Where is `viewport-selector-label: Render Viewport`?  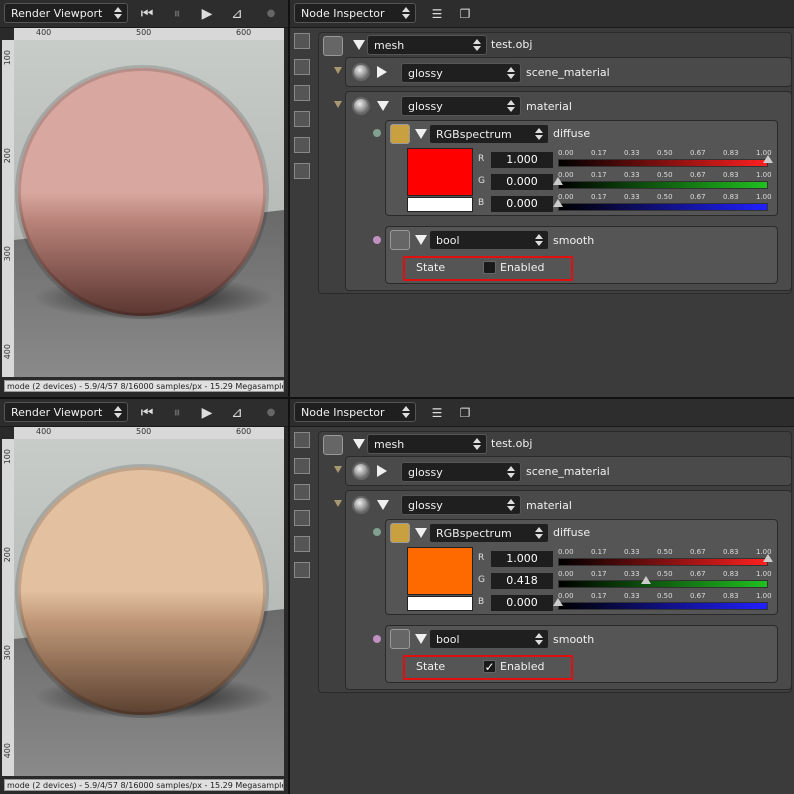
viewport-selector-label: Render Viewport is located at coordinates (57, 13).